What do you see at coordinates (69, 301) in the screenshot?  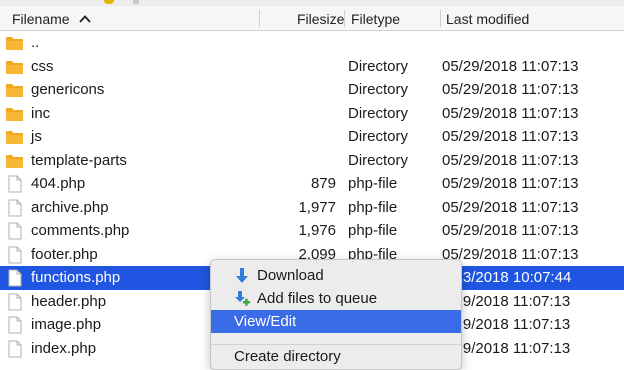 I see `file-name: header.php` at bounding box center [69, 301].